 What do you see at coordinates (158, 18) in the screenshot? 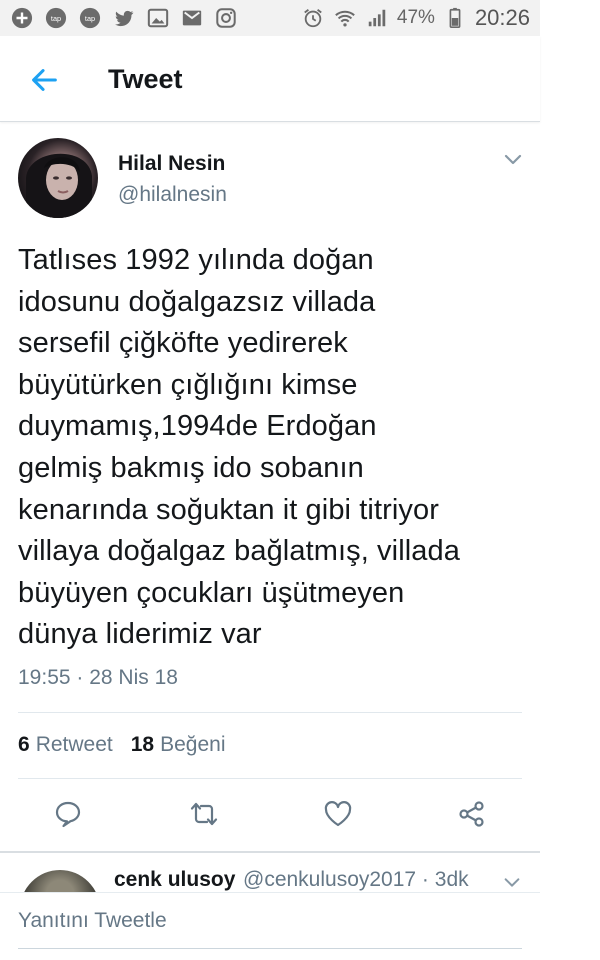
I see `image-icon` at bounding box center [158, 18].